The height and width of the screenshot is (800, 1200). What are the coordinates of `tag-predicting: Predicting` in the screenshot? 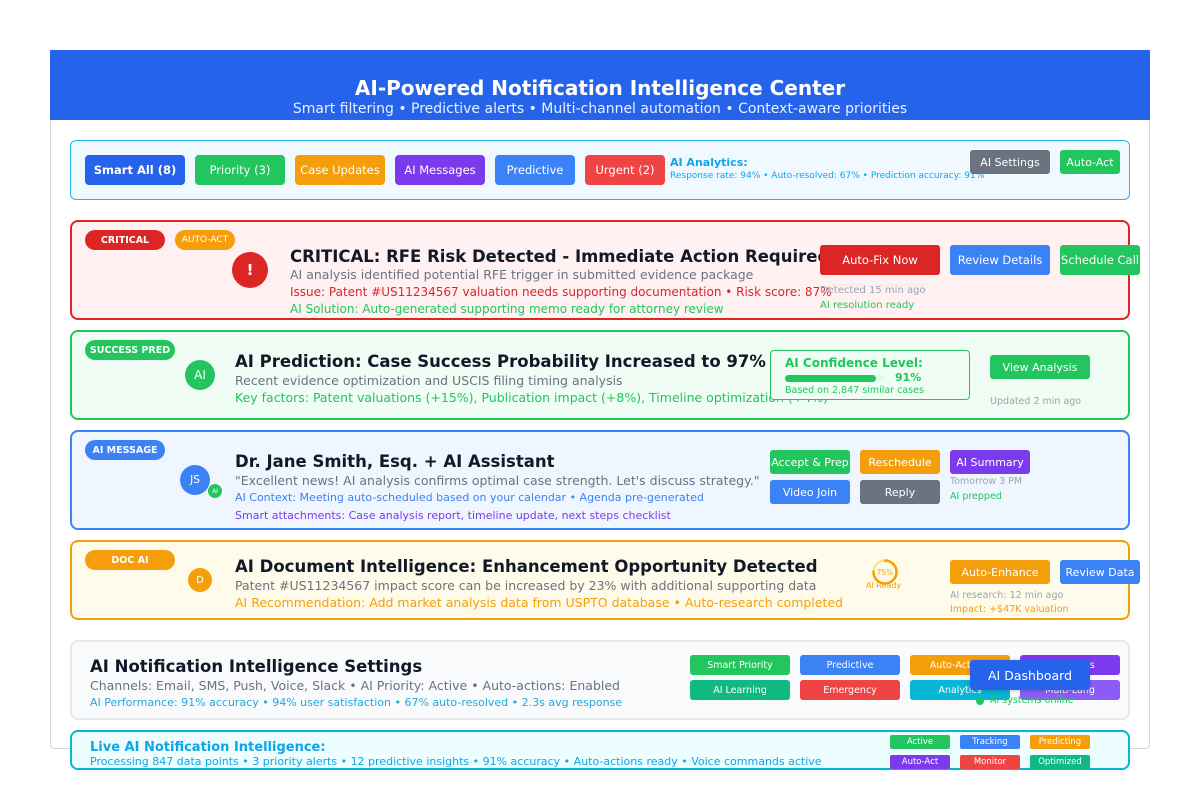 It's located at (1060, 742).